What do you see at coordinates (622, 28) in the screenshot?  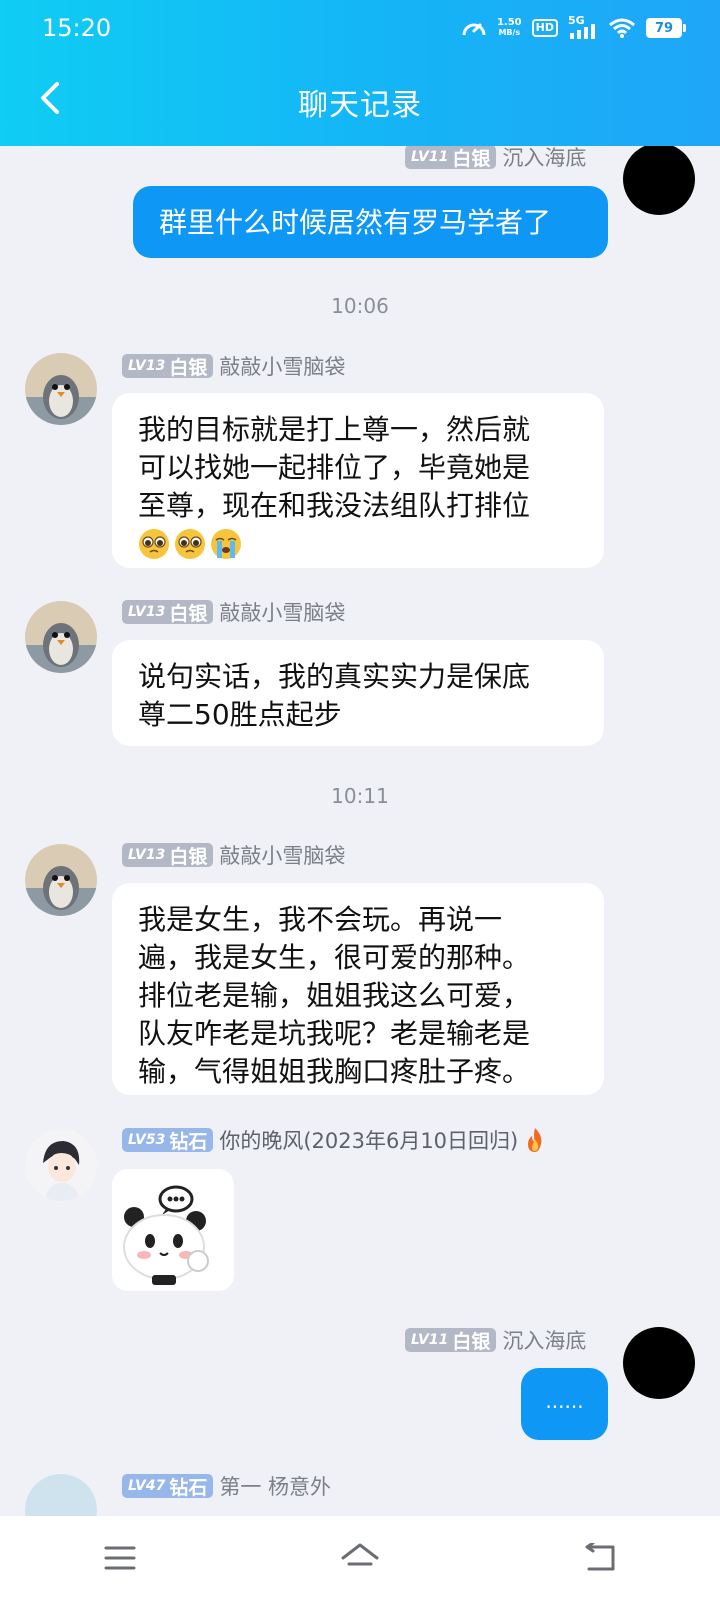 I see `wifi-icon` at bounding box center [622, 28].